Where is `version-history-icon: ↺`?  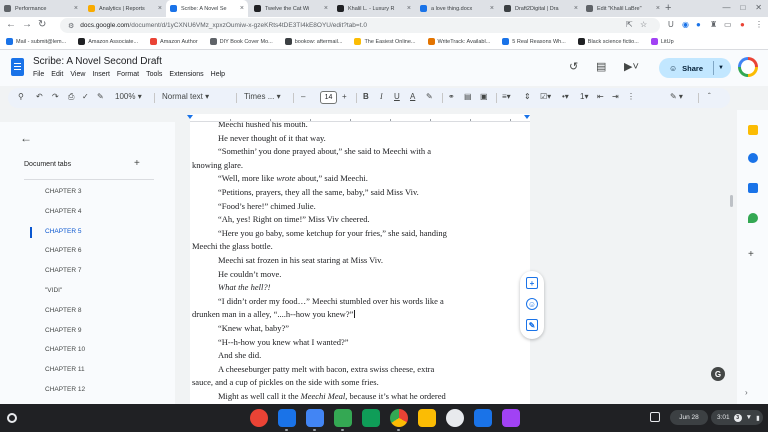 version-history-icon: ↺ is located at coordinates (573, 66).